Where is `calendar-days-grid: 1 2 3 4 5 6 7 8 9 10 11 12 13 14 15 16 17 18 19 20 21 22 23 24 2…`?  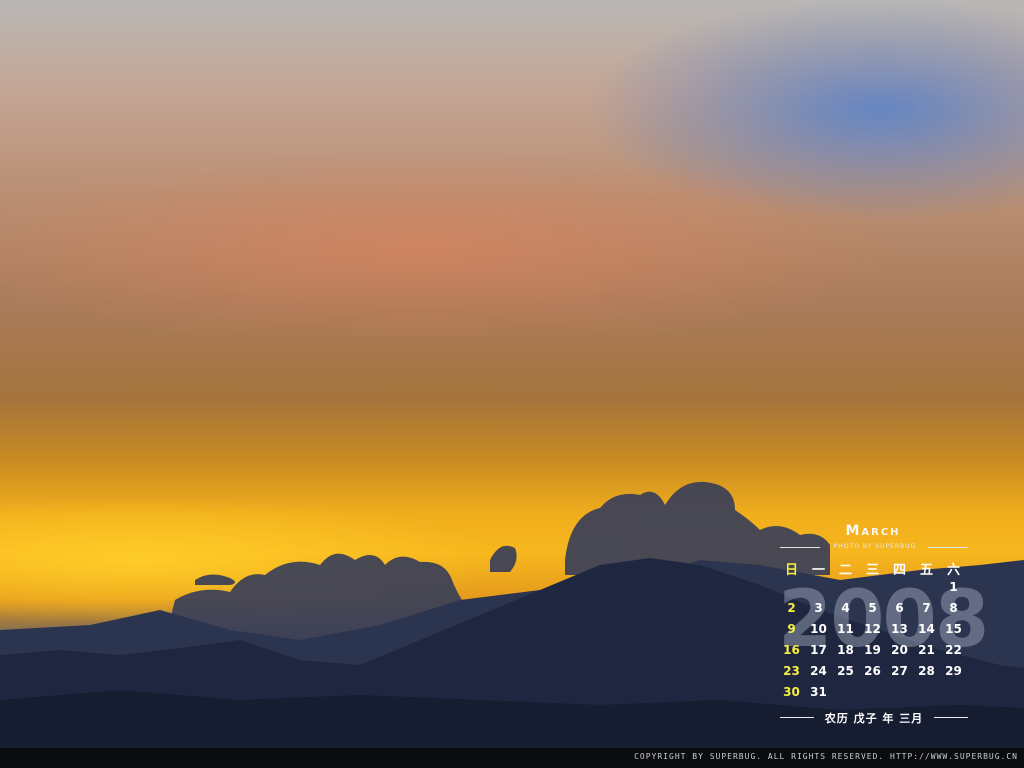 calendar-days-grid: 1 2 3 4 5 6 7 8 9 10 11 12 13 14 15 16 17 18 19 20 21 22 23 24 2… is located at coordinates (873, 642).